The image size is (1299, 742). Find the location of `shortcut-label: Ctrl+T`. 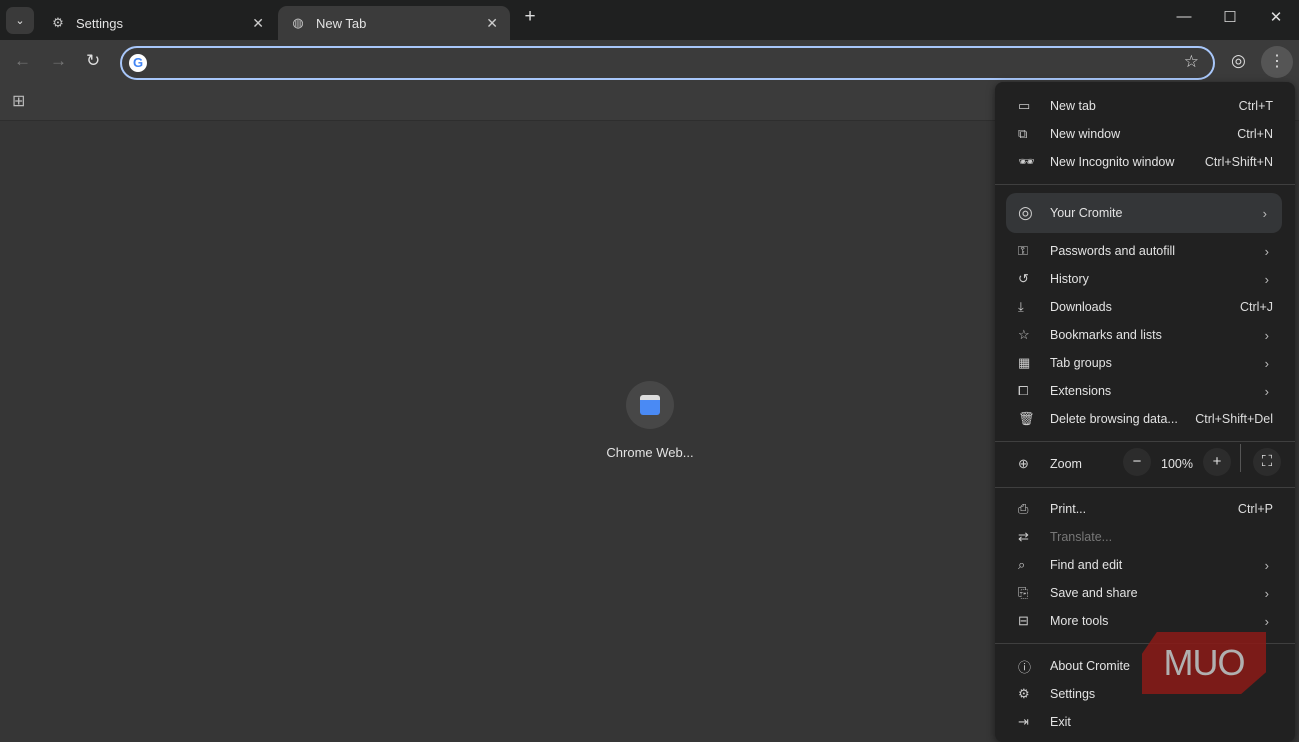

shortcut-label: Ctrl+T is located at coordinates (1255, 106).